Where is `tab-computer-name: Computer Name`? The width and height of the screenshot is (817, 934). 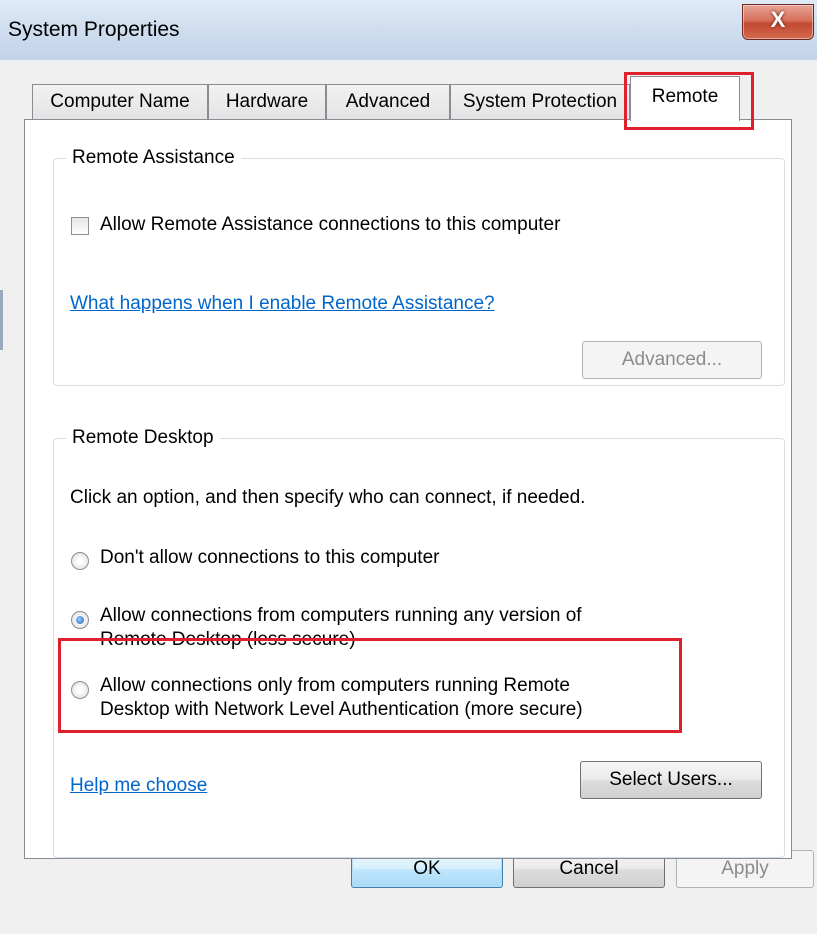 tab-computer-name: Computer Name is located at coordinates (120, 102).